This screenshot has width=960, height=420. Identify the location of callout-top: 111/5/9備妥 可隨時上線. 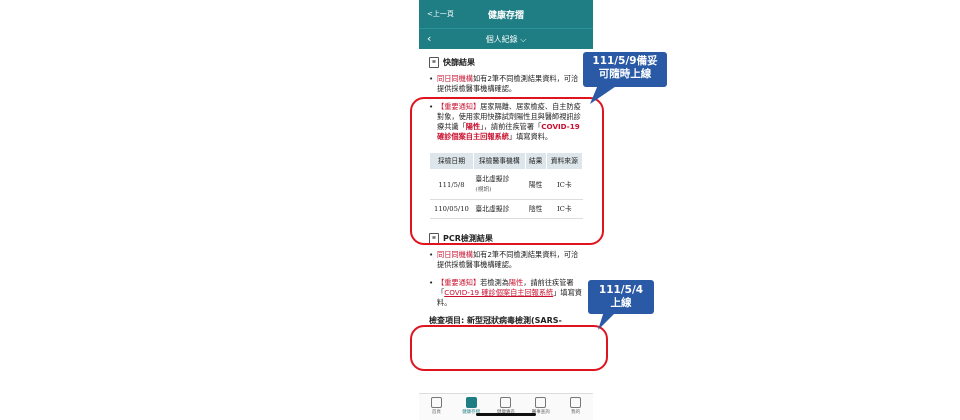
(625, 69).